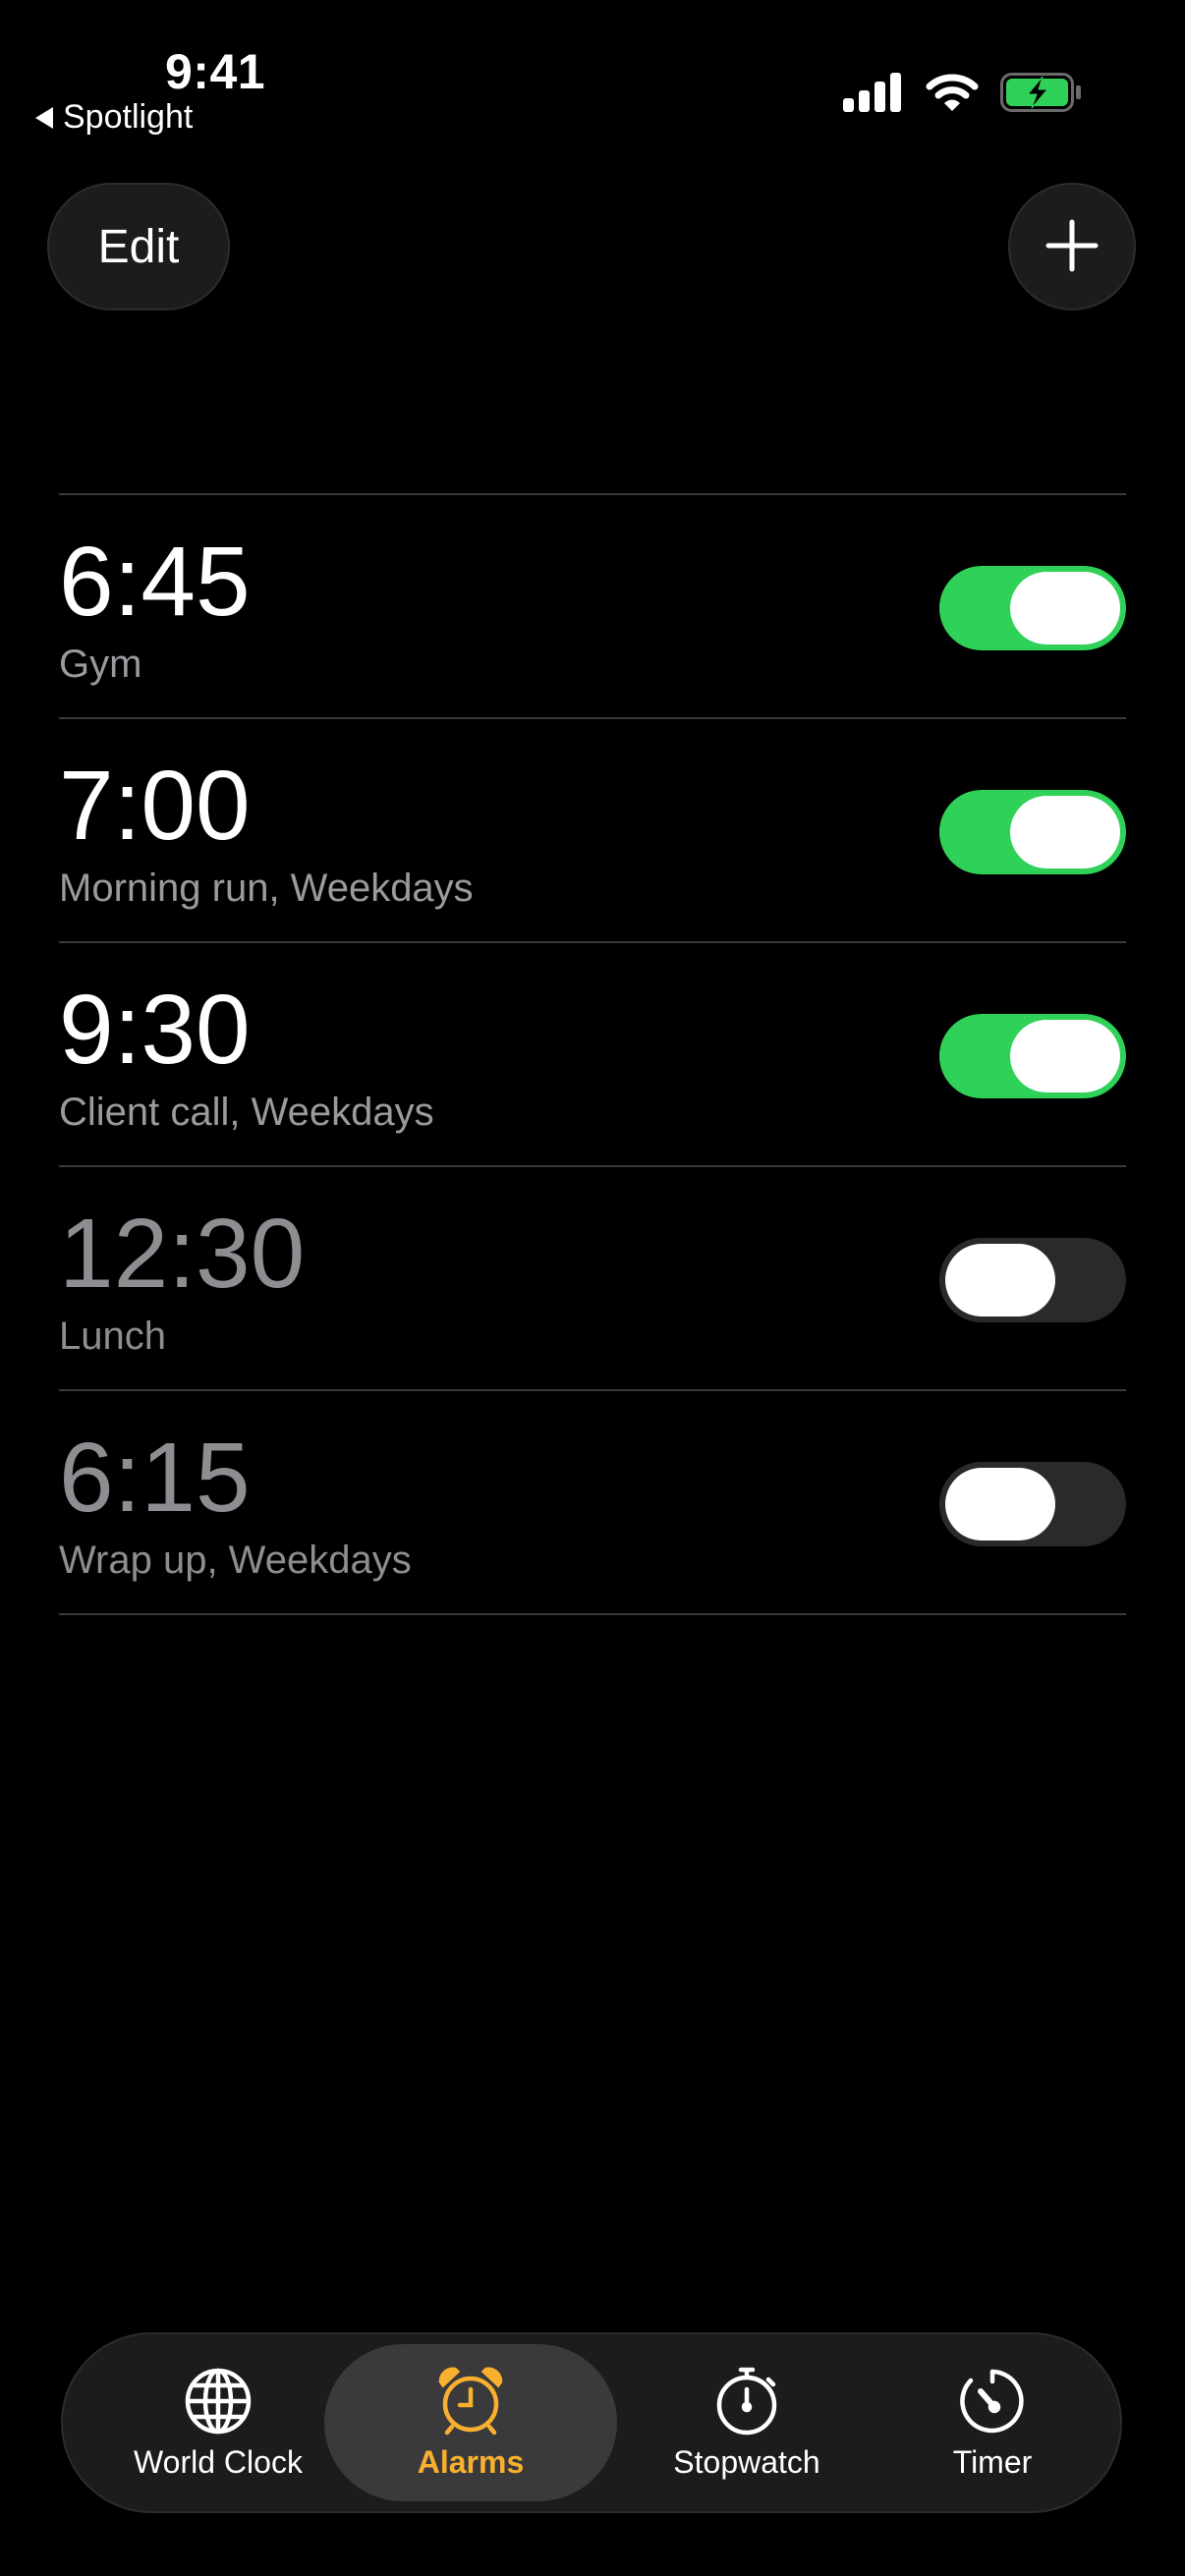 Image resolution: width=1185 pixels, height=2576 pixels. What do you see at coordinates (44, 117) in the screenshot?
I see `back-arrow-icon` at bounding box center [44, 117].